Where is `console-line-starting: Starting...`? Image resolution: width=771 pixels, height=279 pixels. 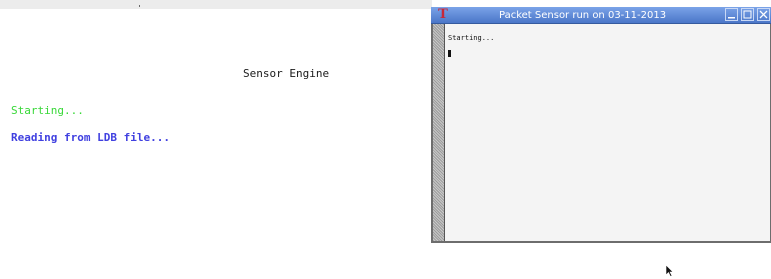 console-line-starting: Starting... is located at coordinates (47, 110).